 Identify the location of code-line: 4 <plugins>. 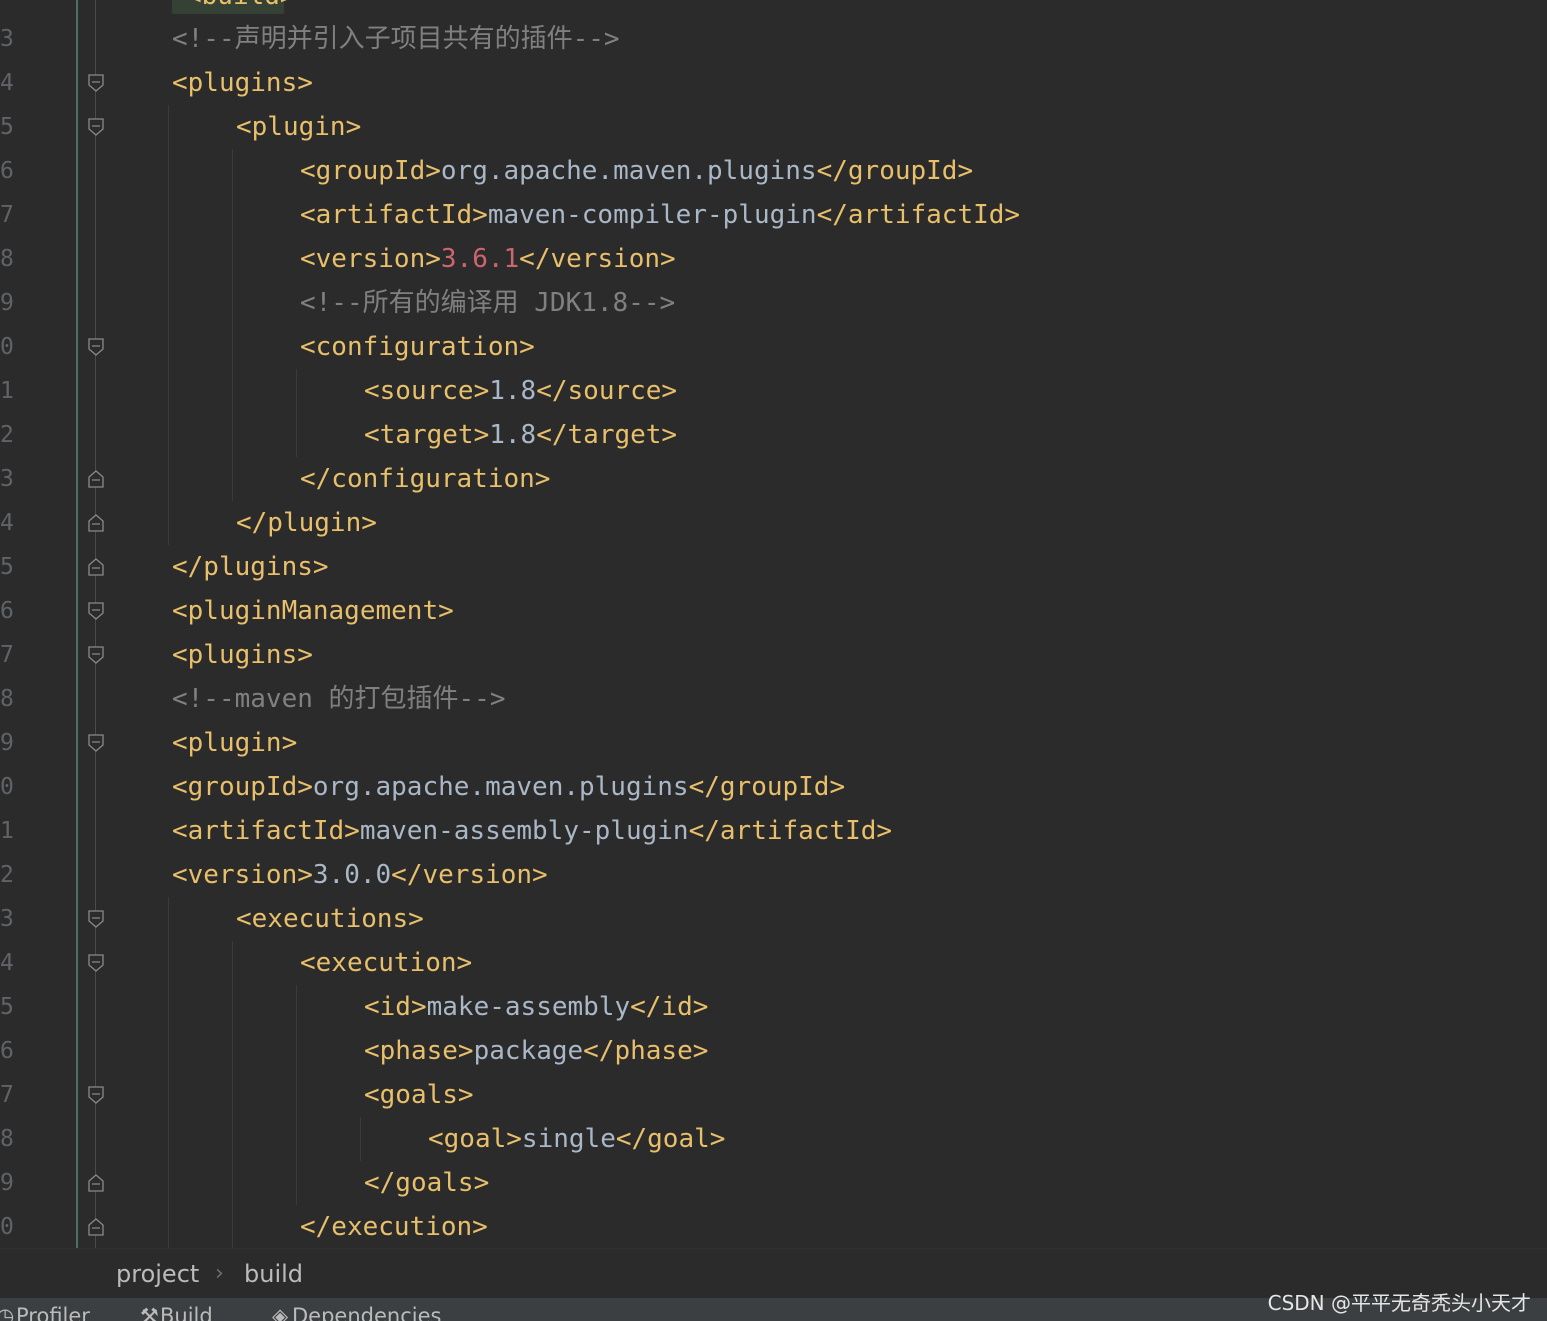
(773, 83).